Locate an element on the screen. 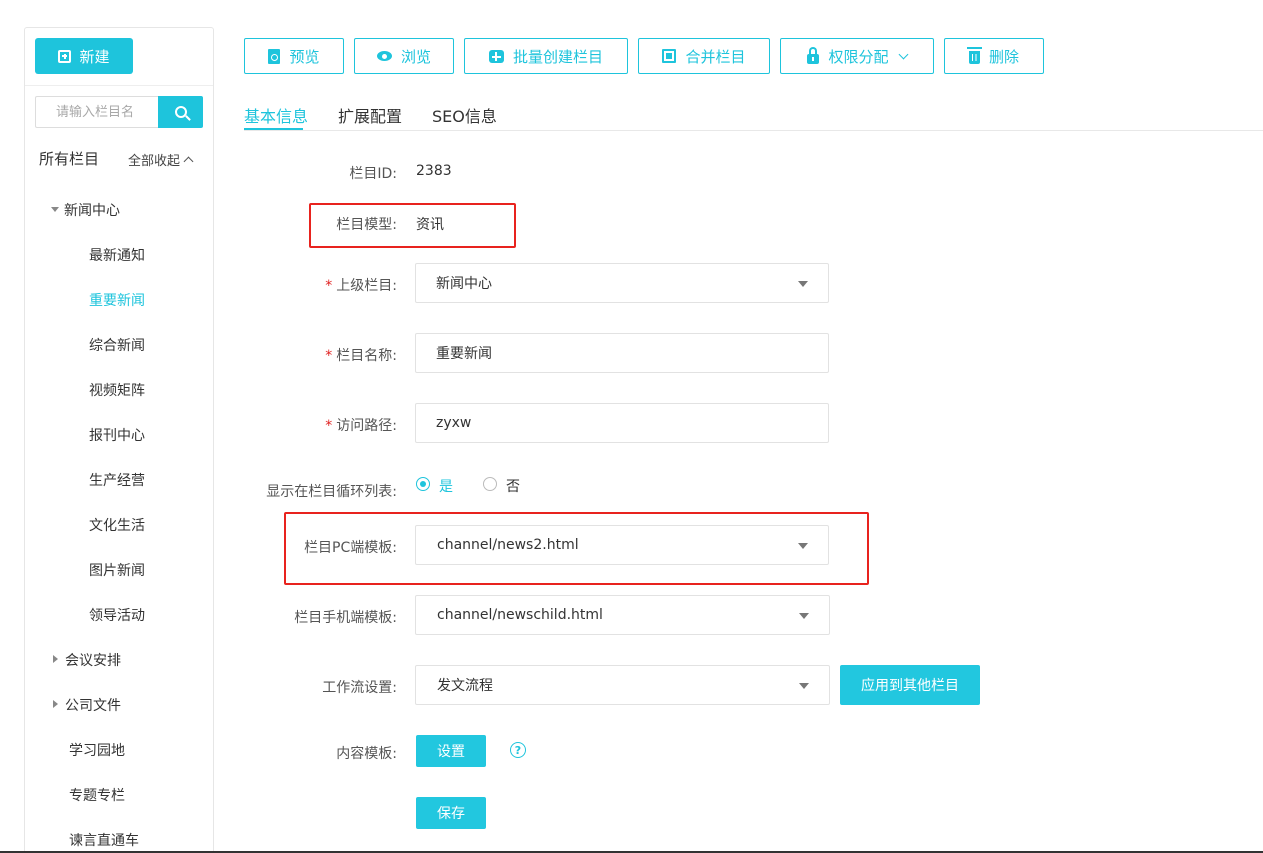 The image size is (1263, 853). browse-button: 浏览 is located at coordinates (404, 56).